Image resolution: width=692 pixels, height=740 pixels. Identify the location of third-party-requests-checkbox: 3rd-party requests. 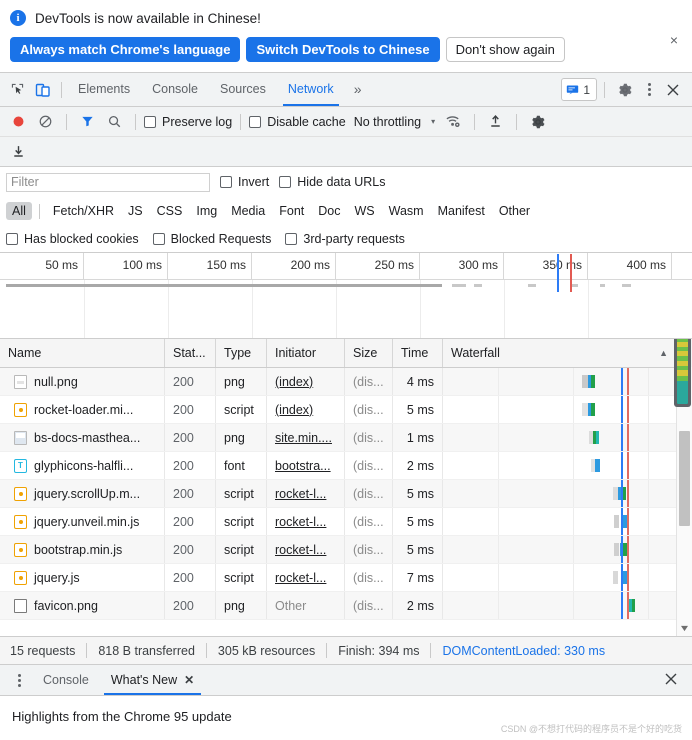
(345, 239).